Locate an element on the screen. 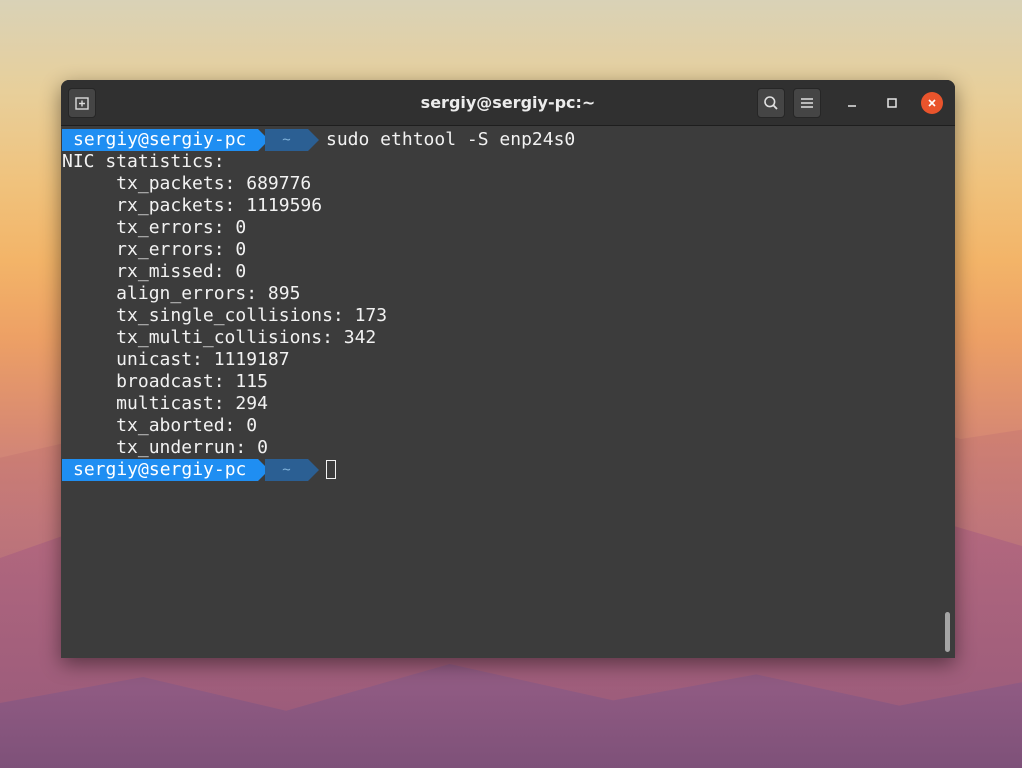  output-line: rx_missed: 0 is located at coordinates (154, 271).